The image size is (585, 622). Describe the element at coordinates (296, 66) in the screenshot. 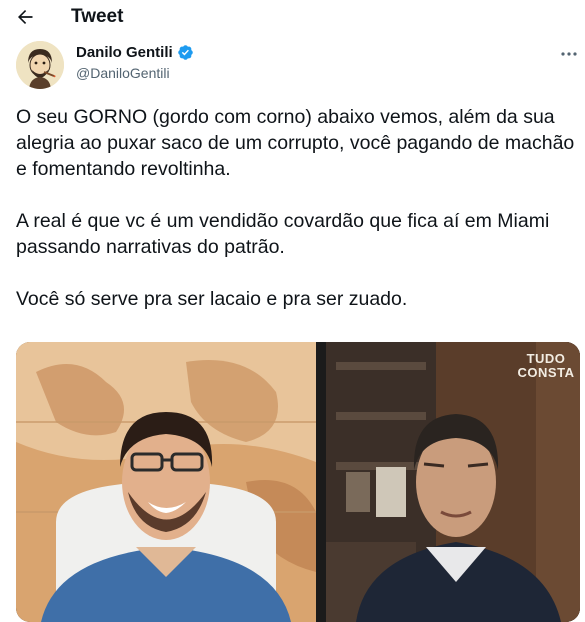

I see `tweet-author: Danilo Gentili @DaniloGentili` at that location.